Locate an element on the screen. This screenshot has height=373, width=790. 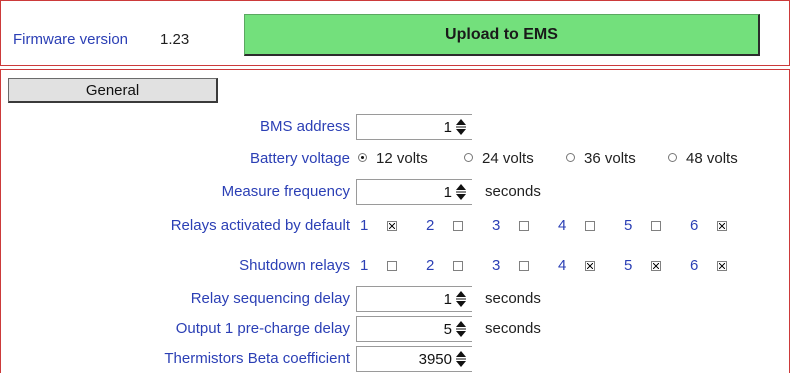
measure-frequency-unit: seconds is located at coordinates (513, 191).